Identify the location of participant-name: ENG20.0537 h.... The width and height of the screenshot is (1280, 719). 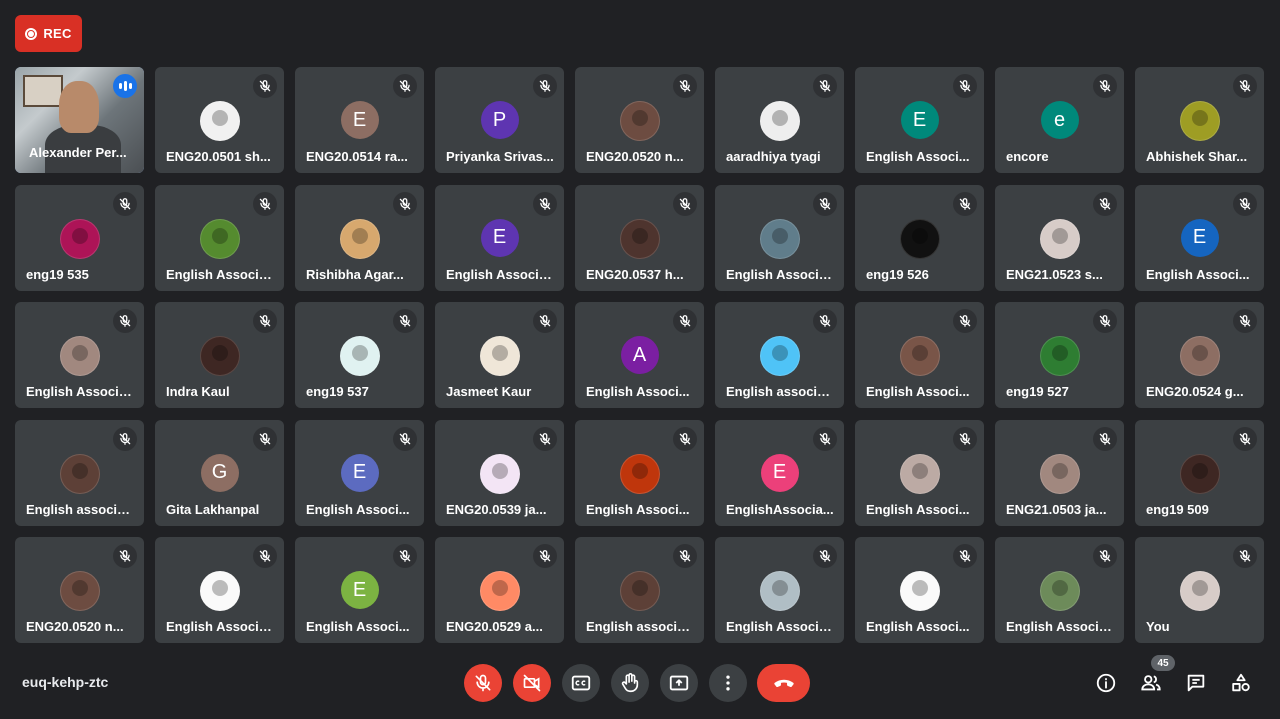
(635, 274).